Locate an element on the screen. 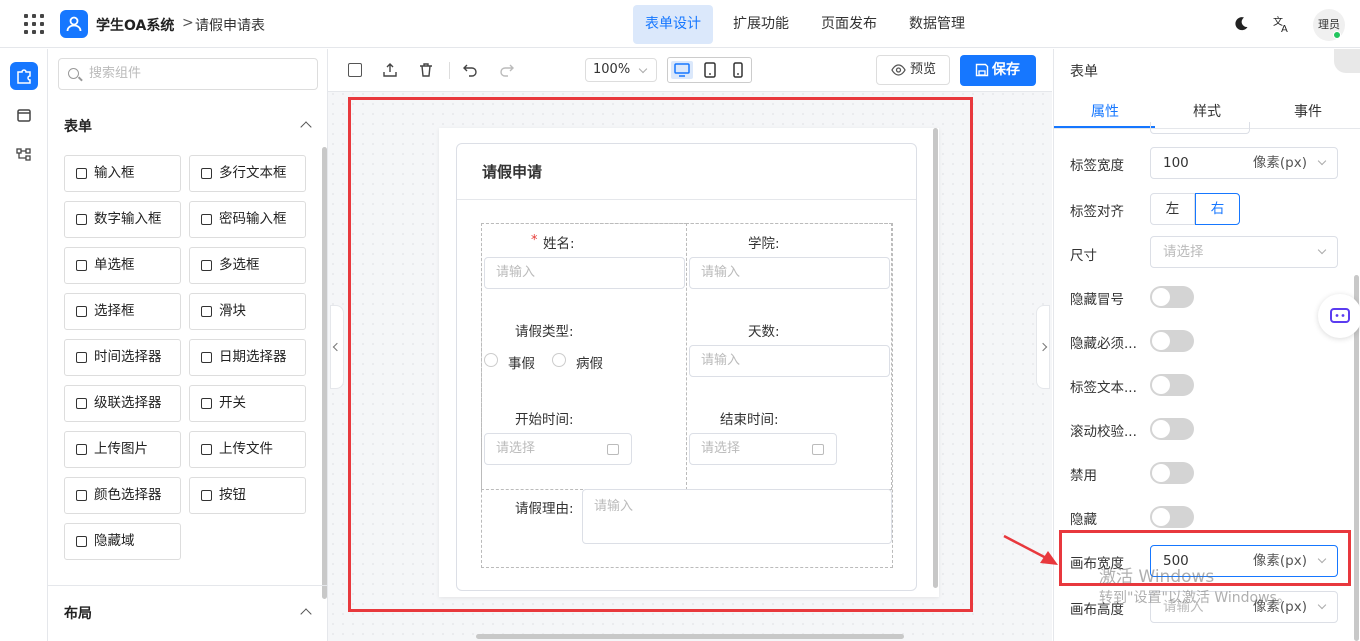  component-label: 开关 is located at coordinates (232, 403).